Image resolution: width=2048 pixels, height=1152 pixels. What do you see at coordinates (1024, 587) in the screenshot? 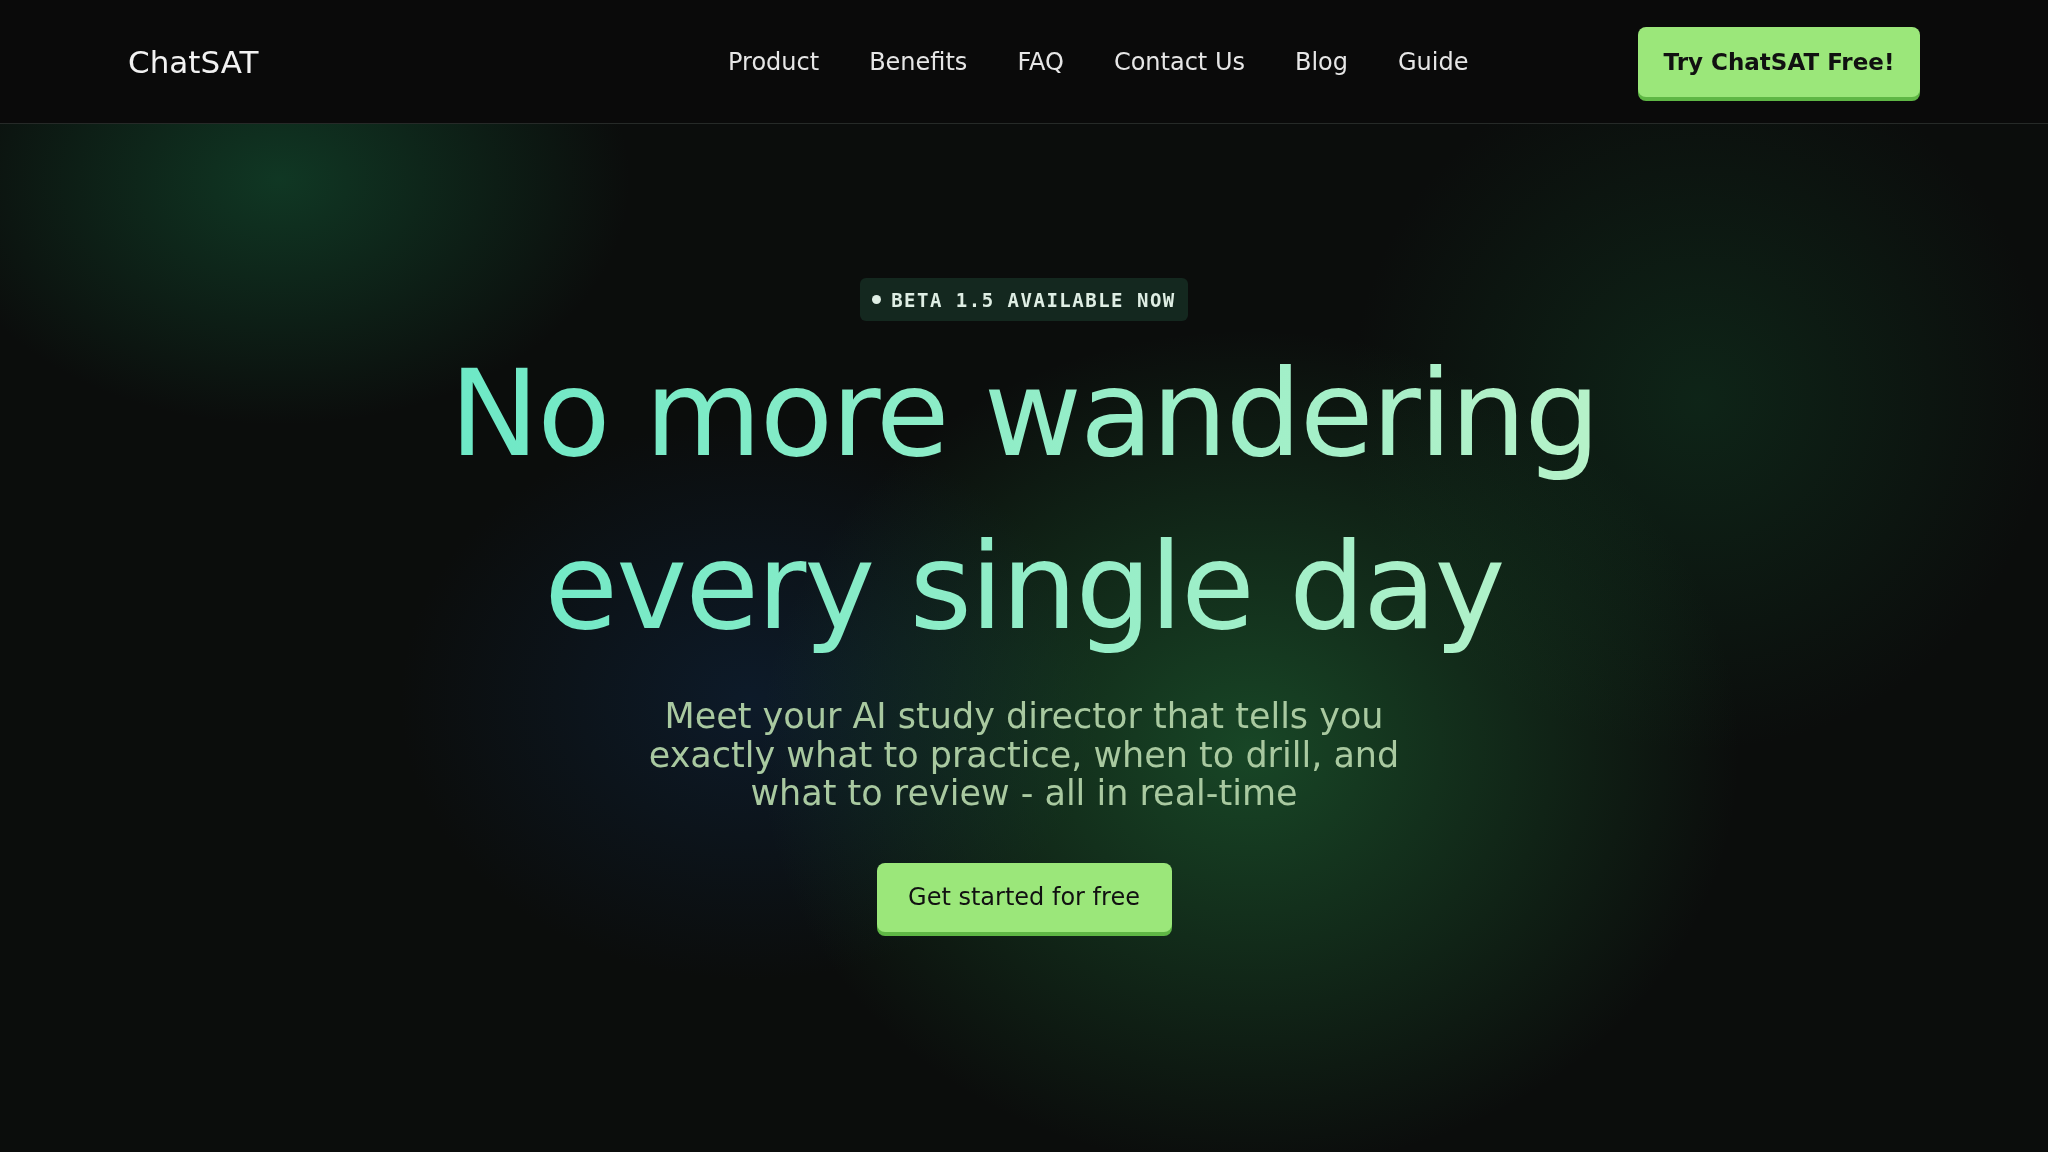
I see `hero-title: every single day` at bounding box center [1024, 587].